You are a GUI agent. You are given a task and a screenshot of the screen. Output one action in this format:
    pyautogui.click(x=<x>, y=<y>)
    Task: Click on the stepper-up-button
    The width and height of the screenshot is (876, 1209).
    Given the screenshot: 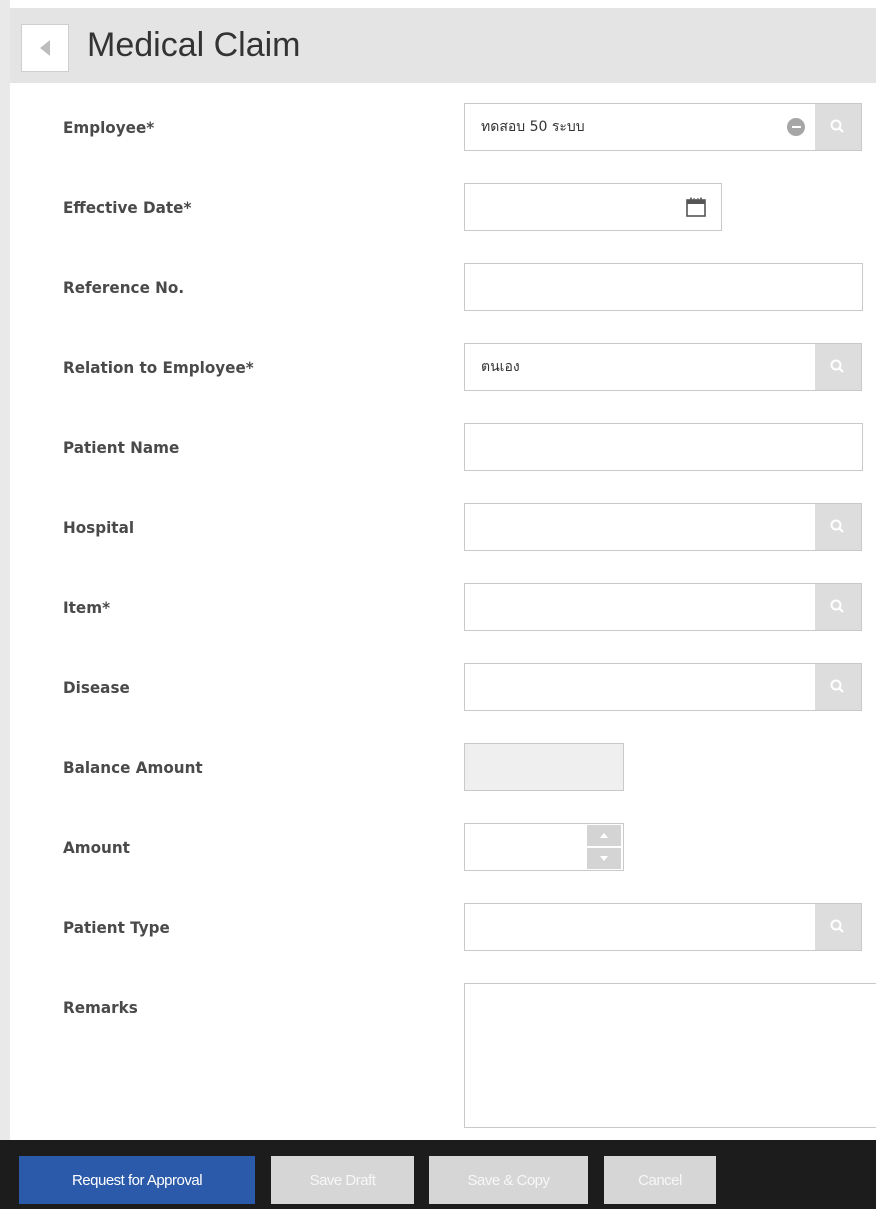 What is the action you would take?
    pyautogui.click(x=604, y=835)
    